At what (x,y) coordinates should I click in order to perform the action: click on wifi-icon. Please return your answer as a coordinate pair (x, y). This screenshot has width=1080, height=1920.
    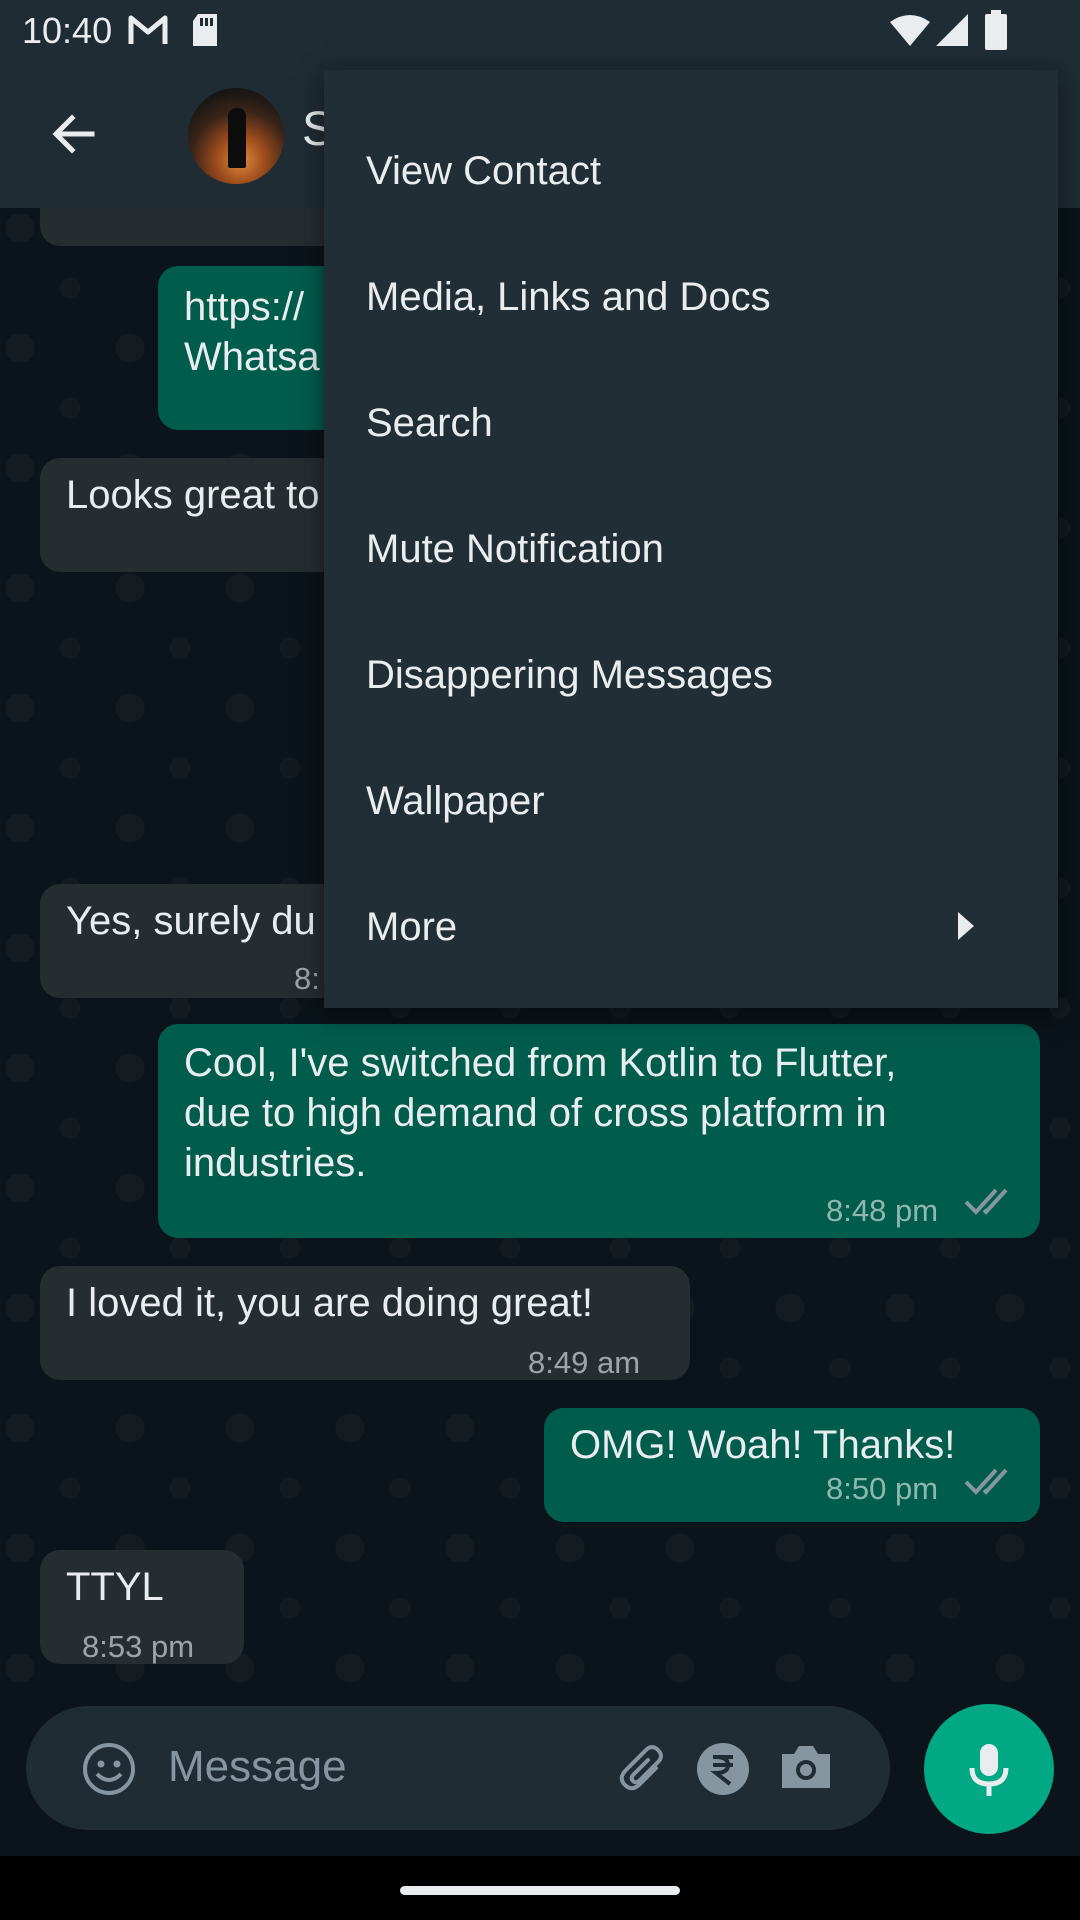
    Looking at the image, I should click on (910, 30).